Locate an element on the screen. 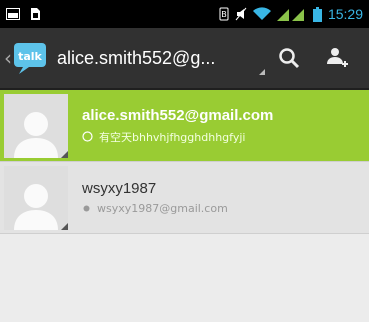  signal-icon is located at coordinates (291, 14).